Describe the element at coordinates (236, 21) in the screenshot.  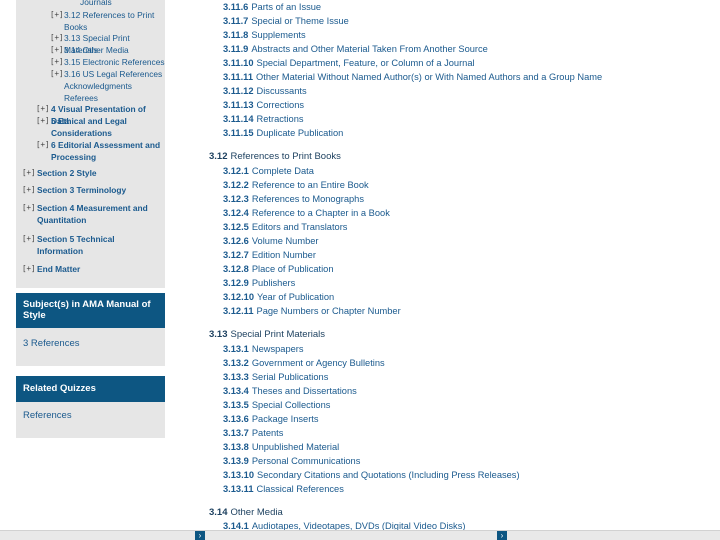
I see `section-number: 3.11.7` at that location.